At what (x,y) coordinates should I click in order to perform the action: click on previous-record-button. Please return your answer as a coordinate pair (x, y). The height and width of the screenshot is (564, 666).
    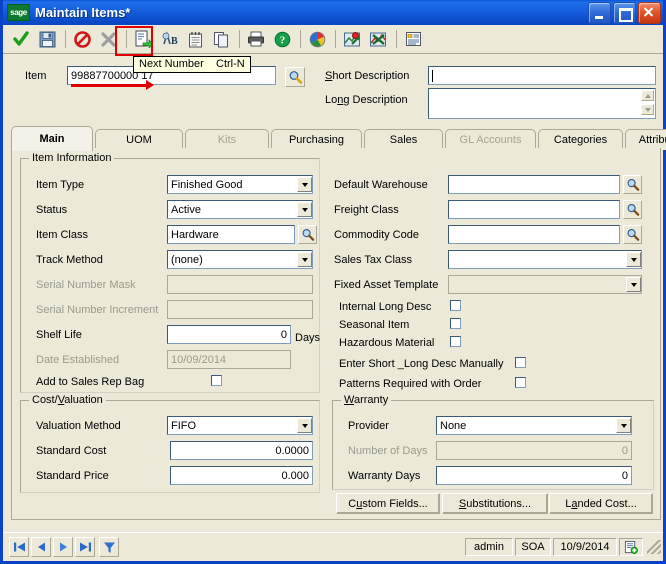
    Looking at the image, I should click on (41, 547).